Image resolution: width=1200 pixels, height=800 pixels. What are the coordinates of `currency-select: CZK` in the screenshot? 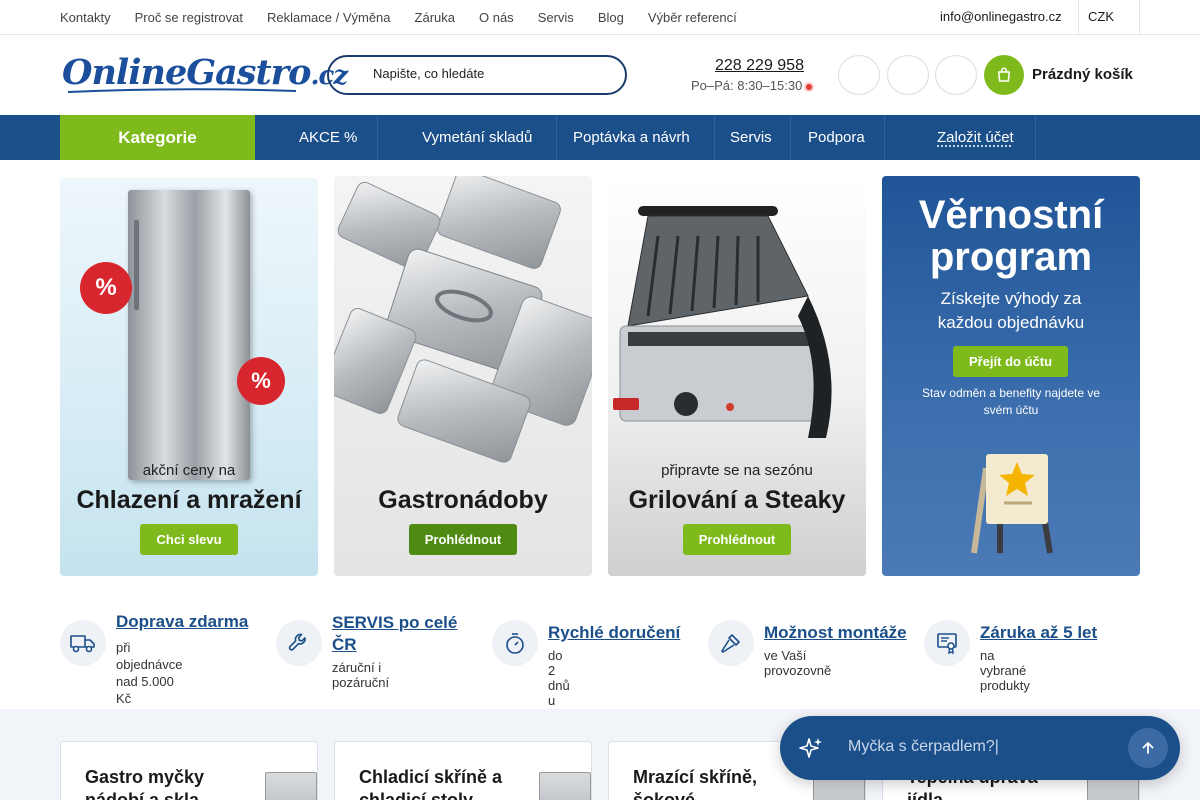 It's located at (1101, 16).